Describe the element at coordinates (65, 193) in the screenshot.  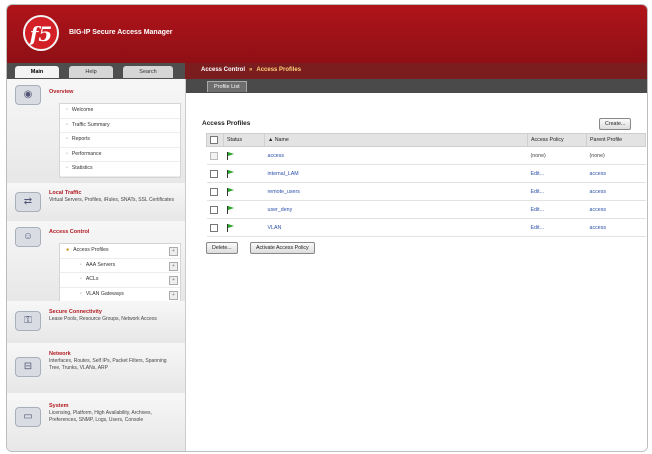
I see `sidebar-title-local-traffic: Local Traffic` at that location.